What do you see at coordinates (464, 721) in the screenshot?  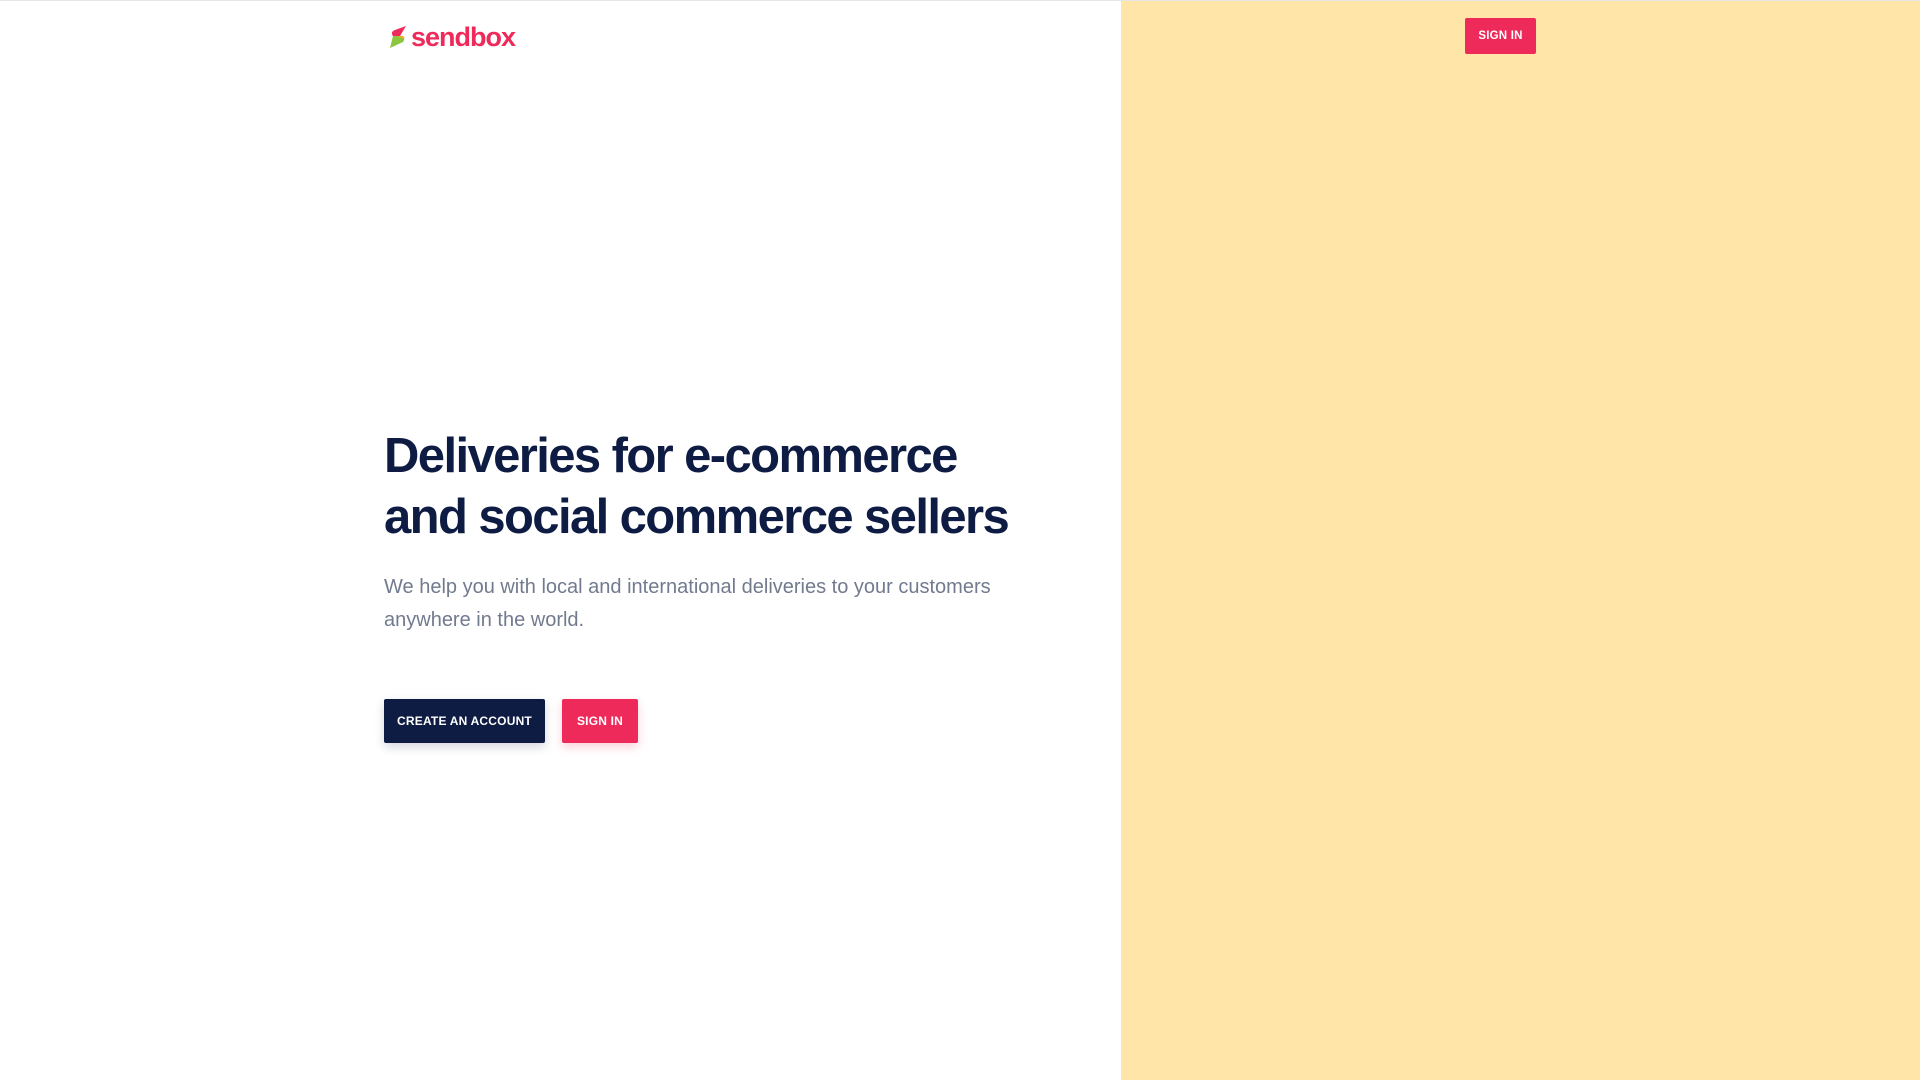 I see `create-account-button: CREATE AN ACCOUNT` at bounding box center [464, 721].